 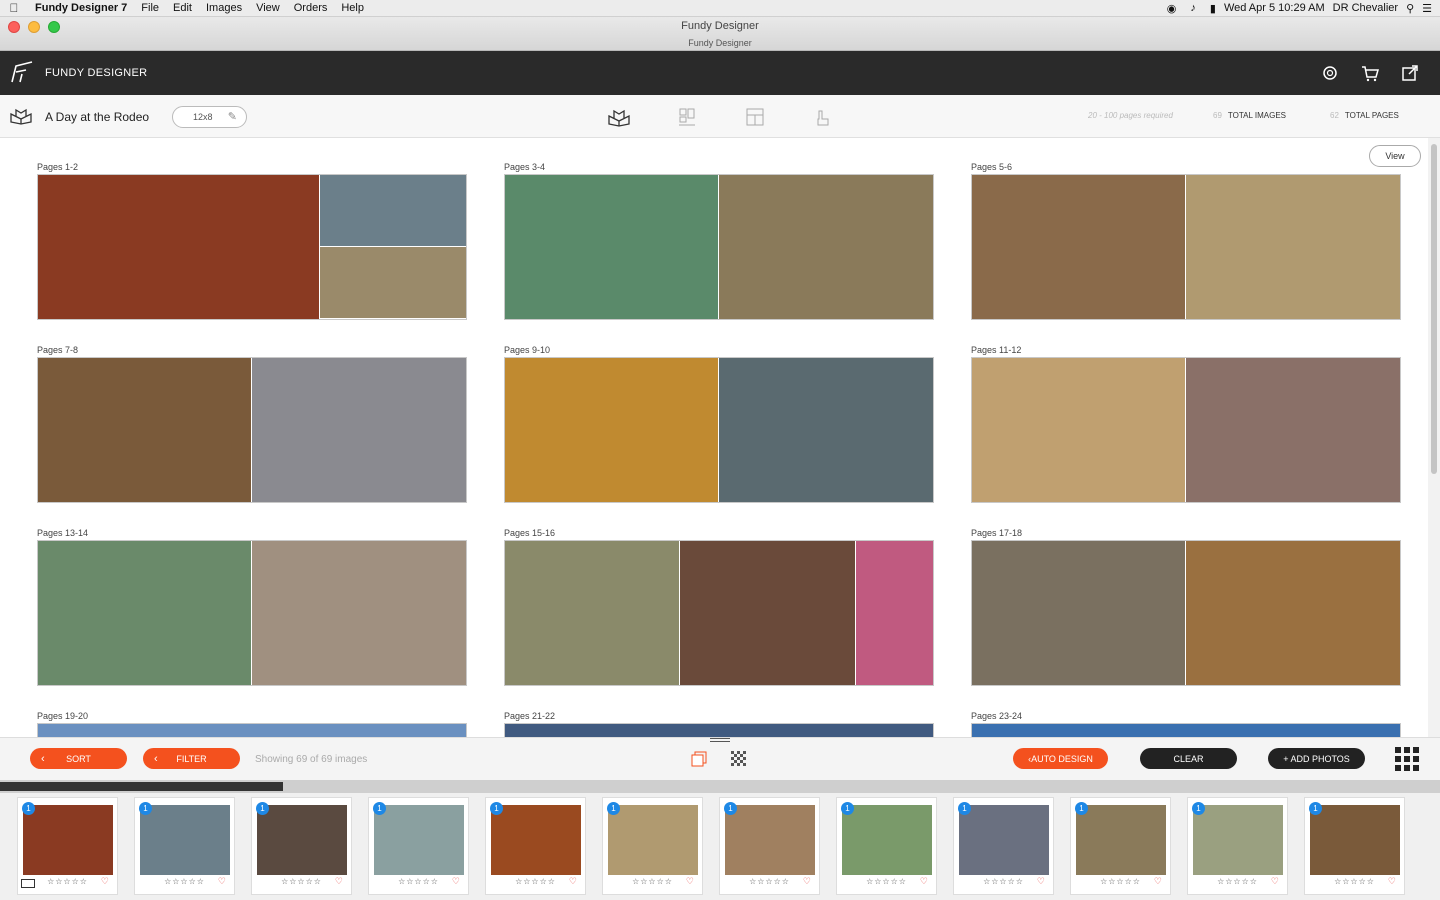 I want to click on spread: Pages 9-10, so click(x=719, y=424).